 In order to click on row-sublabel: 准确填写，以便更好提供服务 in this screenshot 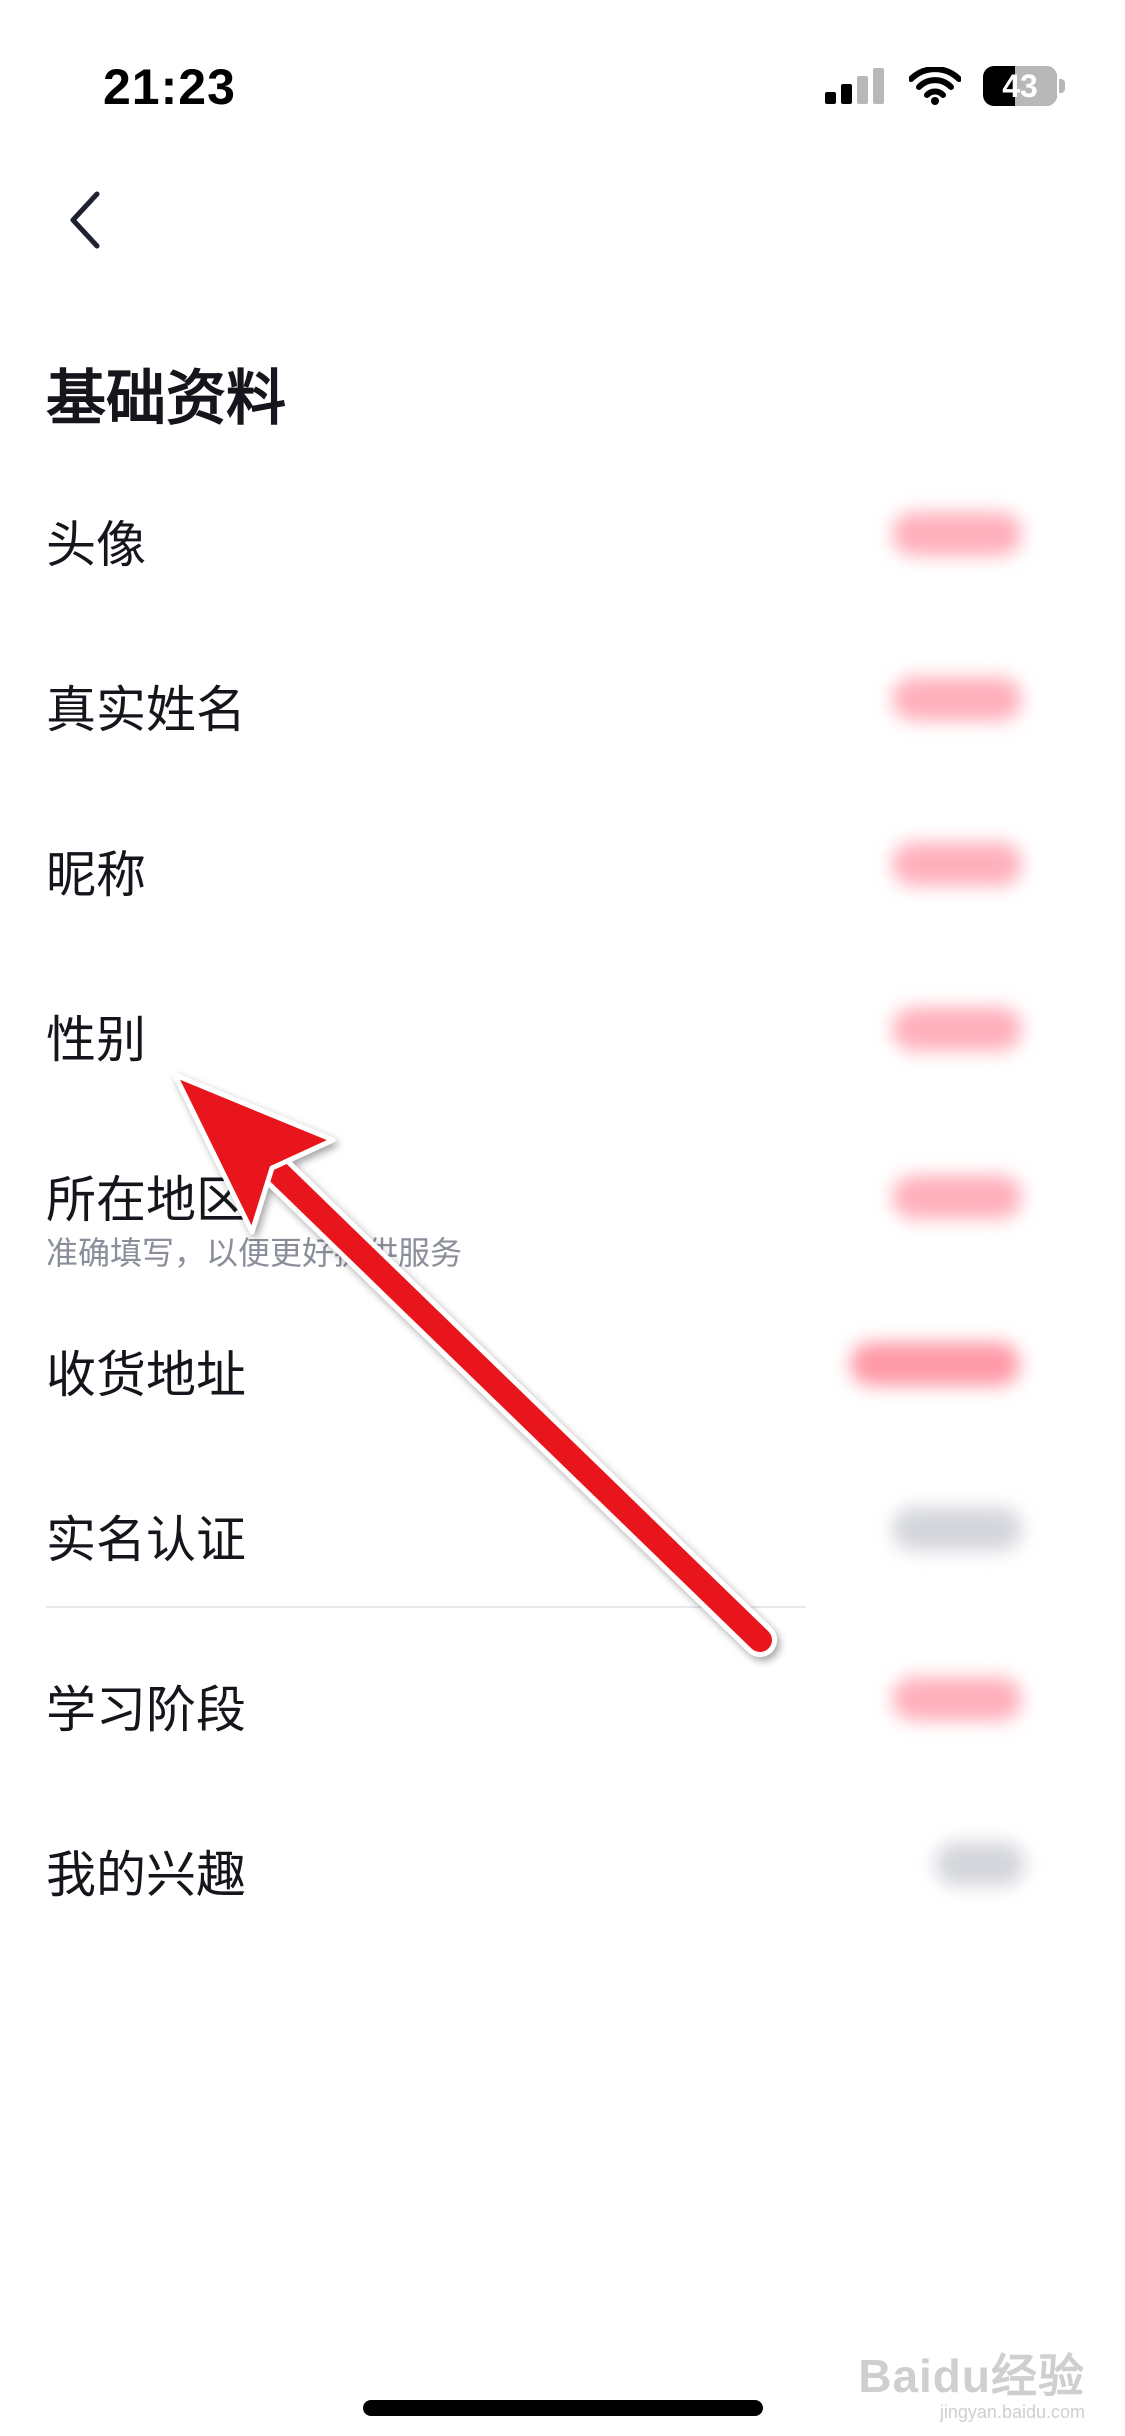, I will do `click(254, 1253)`.